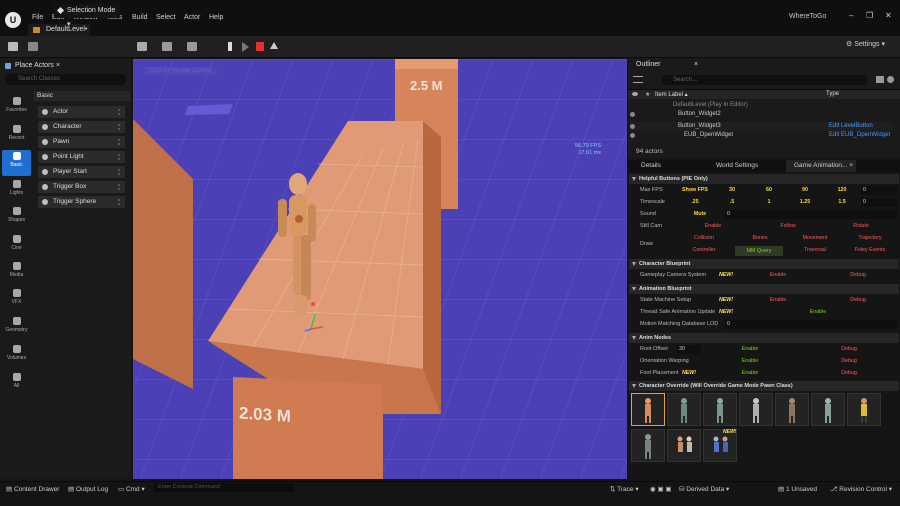 The height and width of the screenshot is (506, 900). What do you see at coordinates (858, 275) in the screenshot?
I see `camera-debug-button: Debug` at bounding box center [858, 275].